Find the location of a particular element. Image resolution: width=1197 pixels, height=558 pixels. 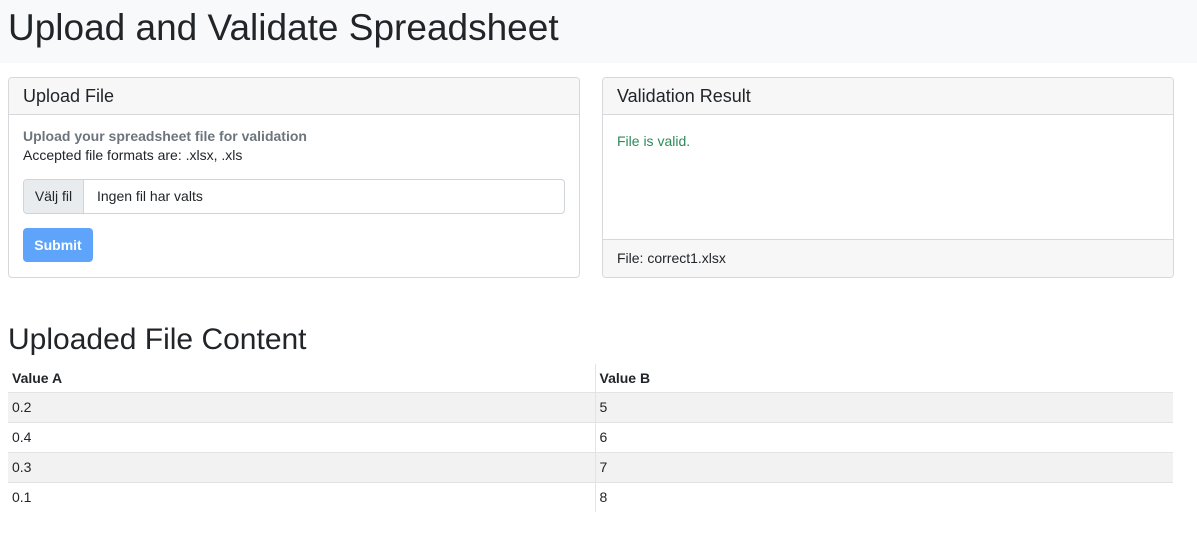

upload-card-header: Upload File is located at coordinates (294, 96).